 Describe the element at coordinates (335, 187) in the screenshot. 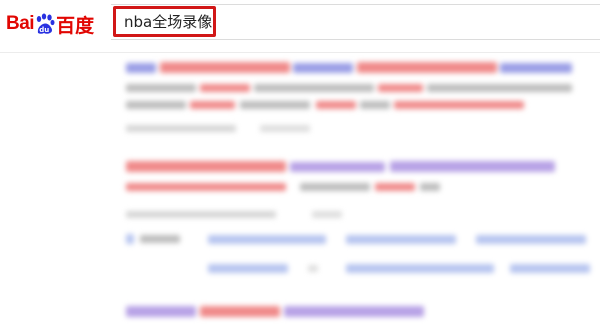

I see `result-2-snippet` at that location.